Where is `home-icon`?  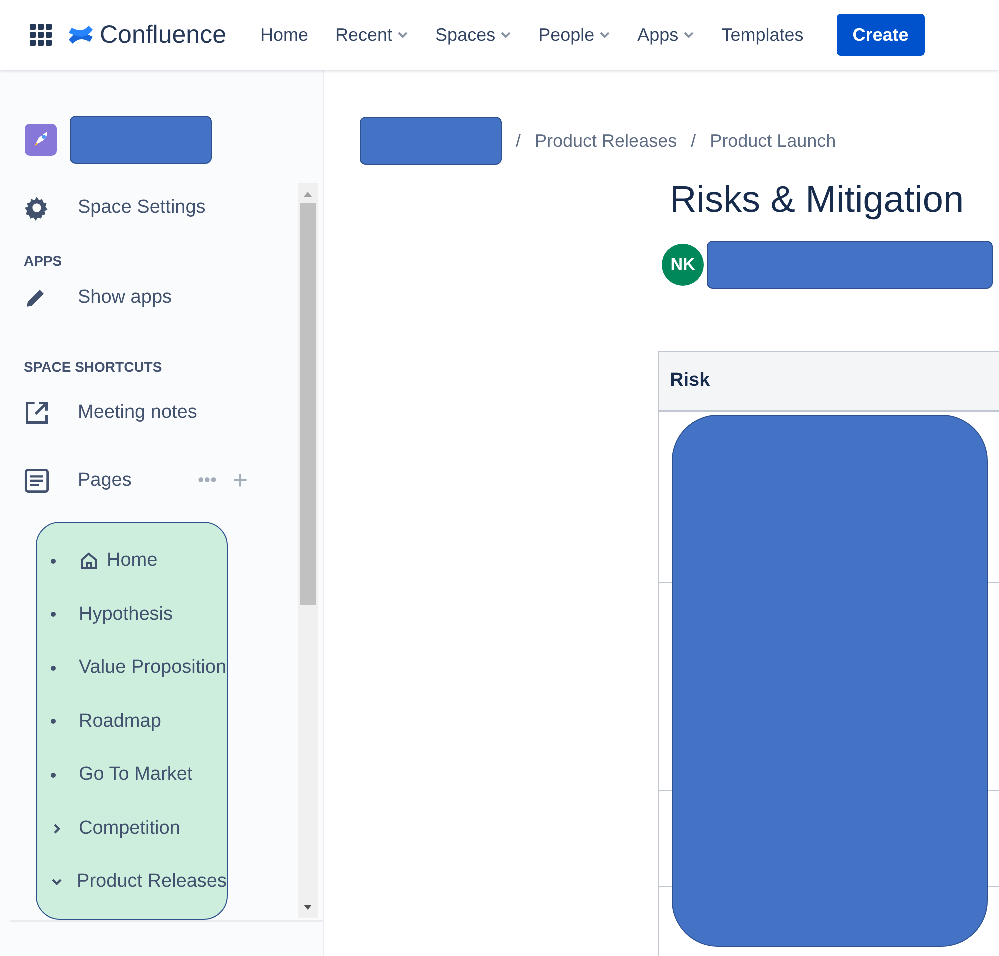 home-icon is located at coordinates (89, 561).